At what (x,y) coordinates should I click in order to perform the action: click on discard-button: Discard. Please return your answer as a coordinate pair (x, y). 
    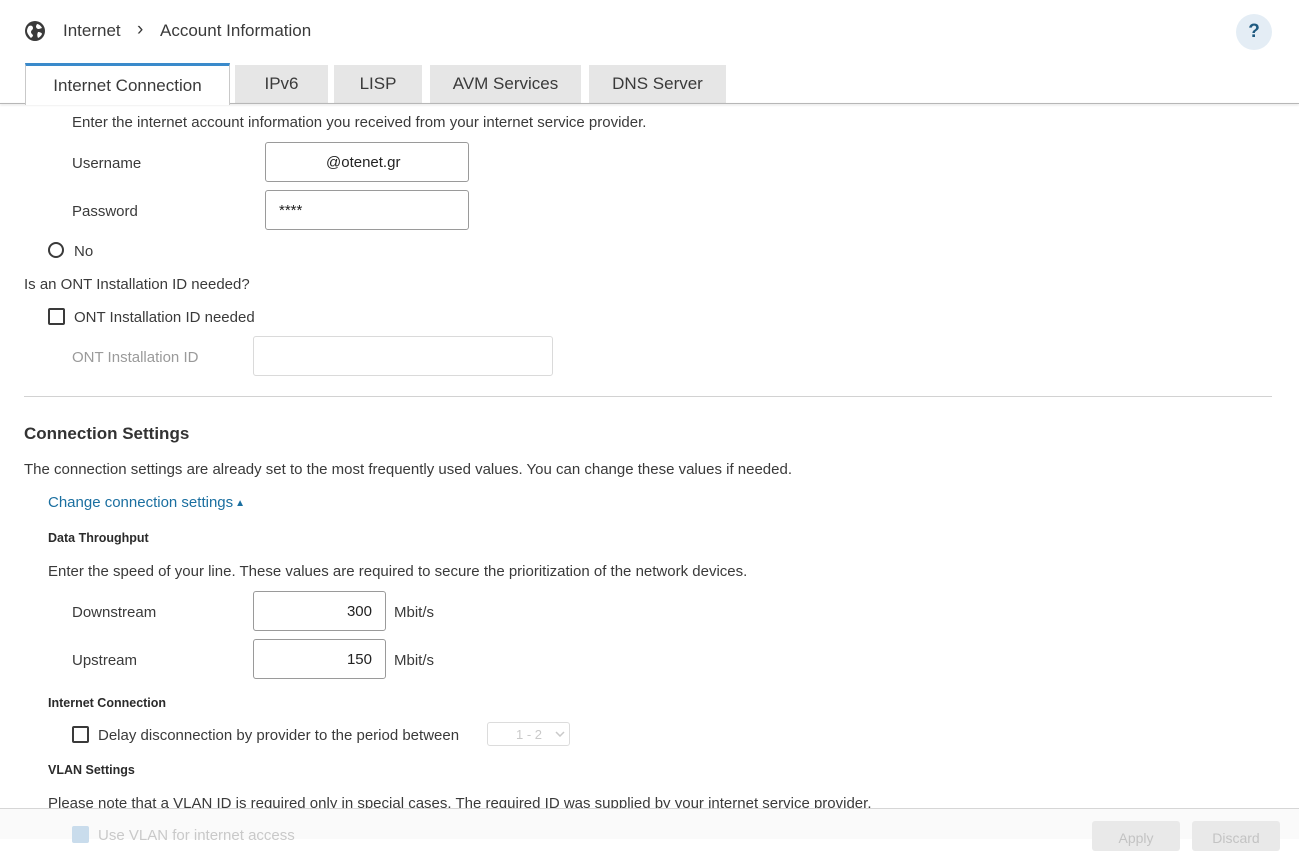
    Looking at the image, I should click on (1236, 836).